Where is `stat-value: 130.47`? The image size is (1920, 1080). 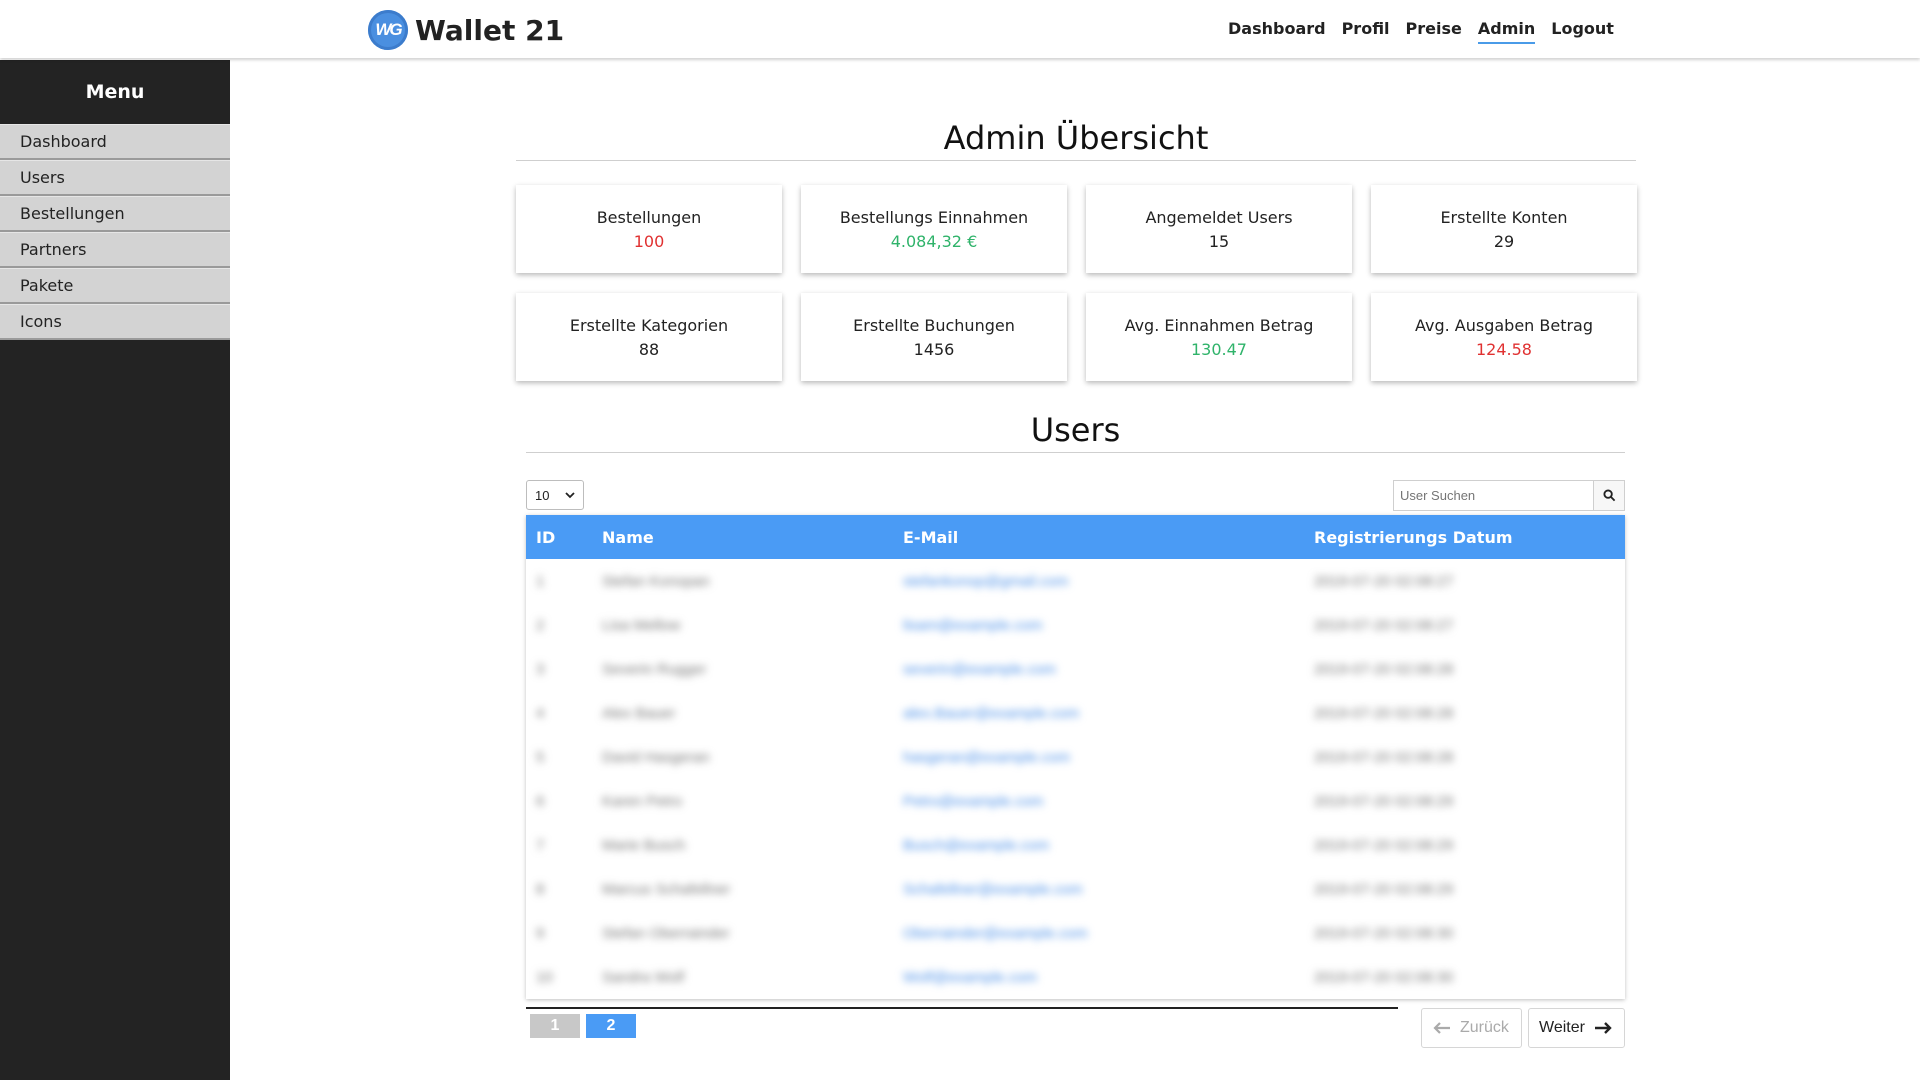 stat-value: 130.47 is located at coordinates (1219, 349).